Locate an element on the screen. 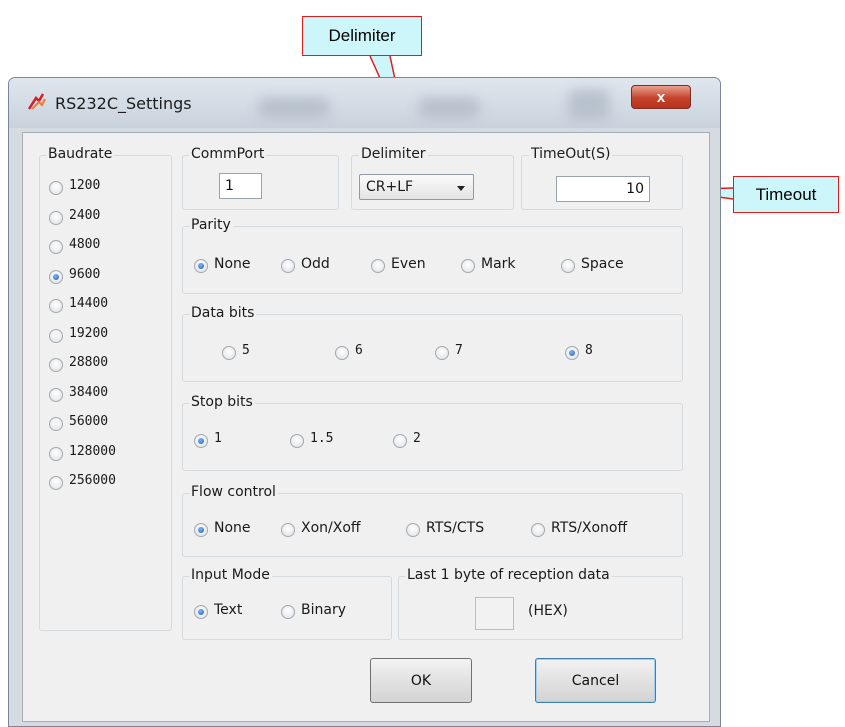 This screenshot has width=845, height=727. lastbyte-label: Last 1 byte of reception data is located at coordinates (508, 575).